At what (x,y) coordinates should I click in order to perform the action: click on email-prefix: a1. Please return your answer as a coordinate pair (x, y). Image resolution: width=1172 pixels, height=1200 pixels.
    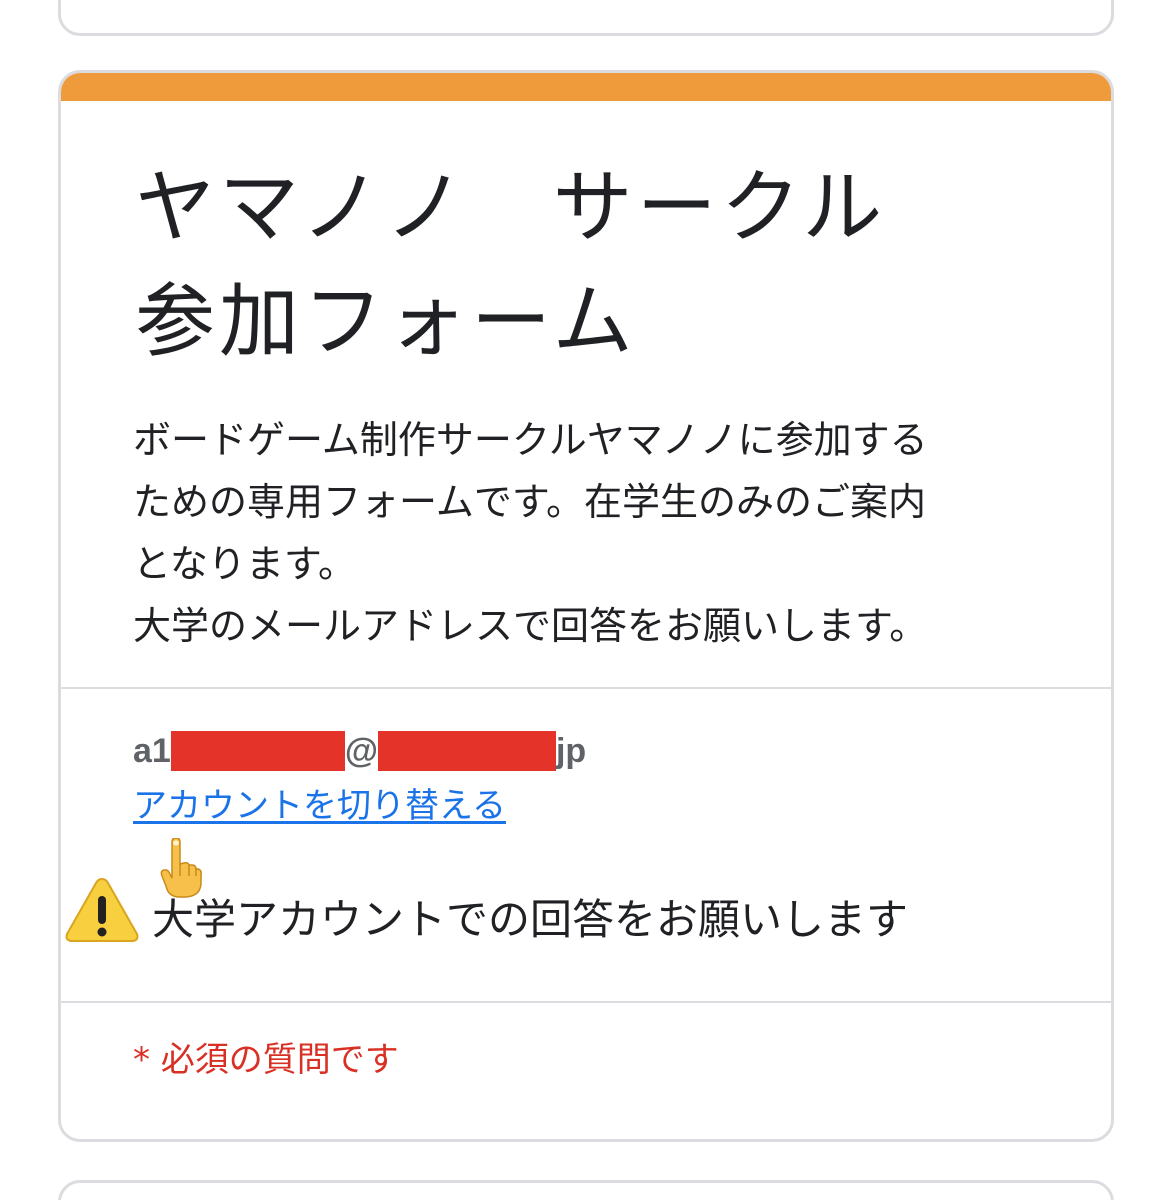
    Looking at the image, I should click on (152, 750).